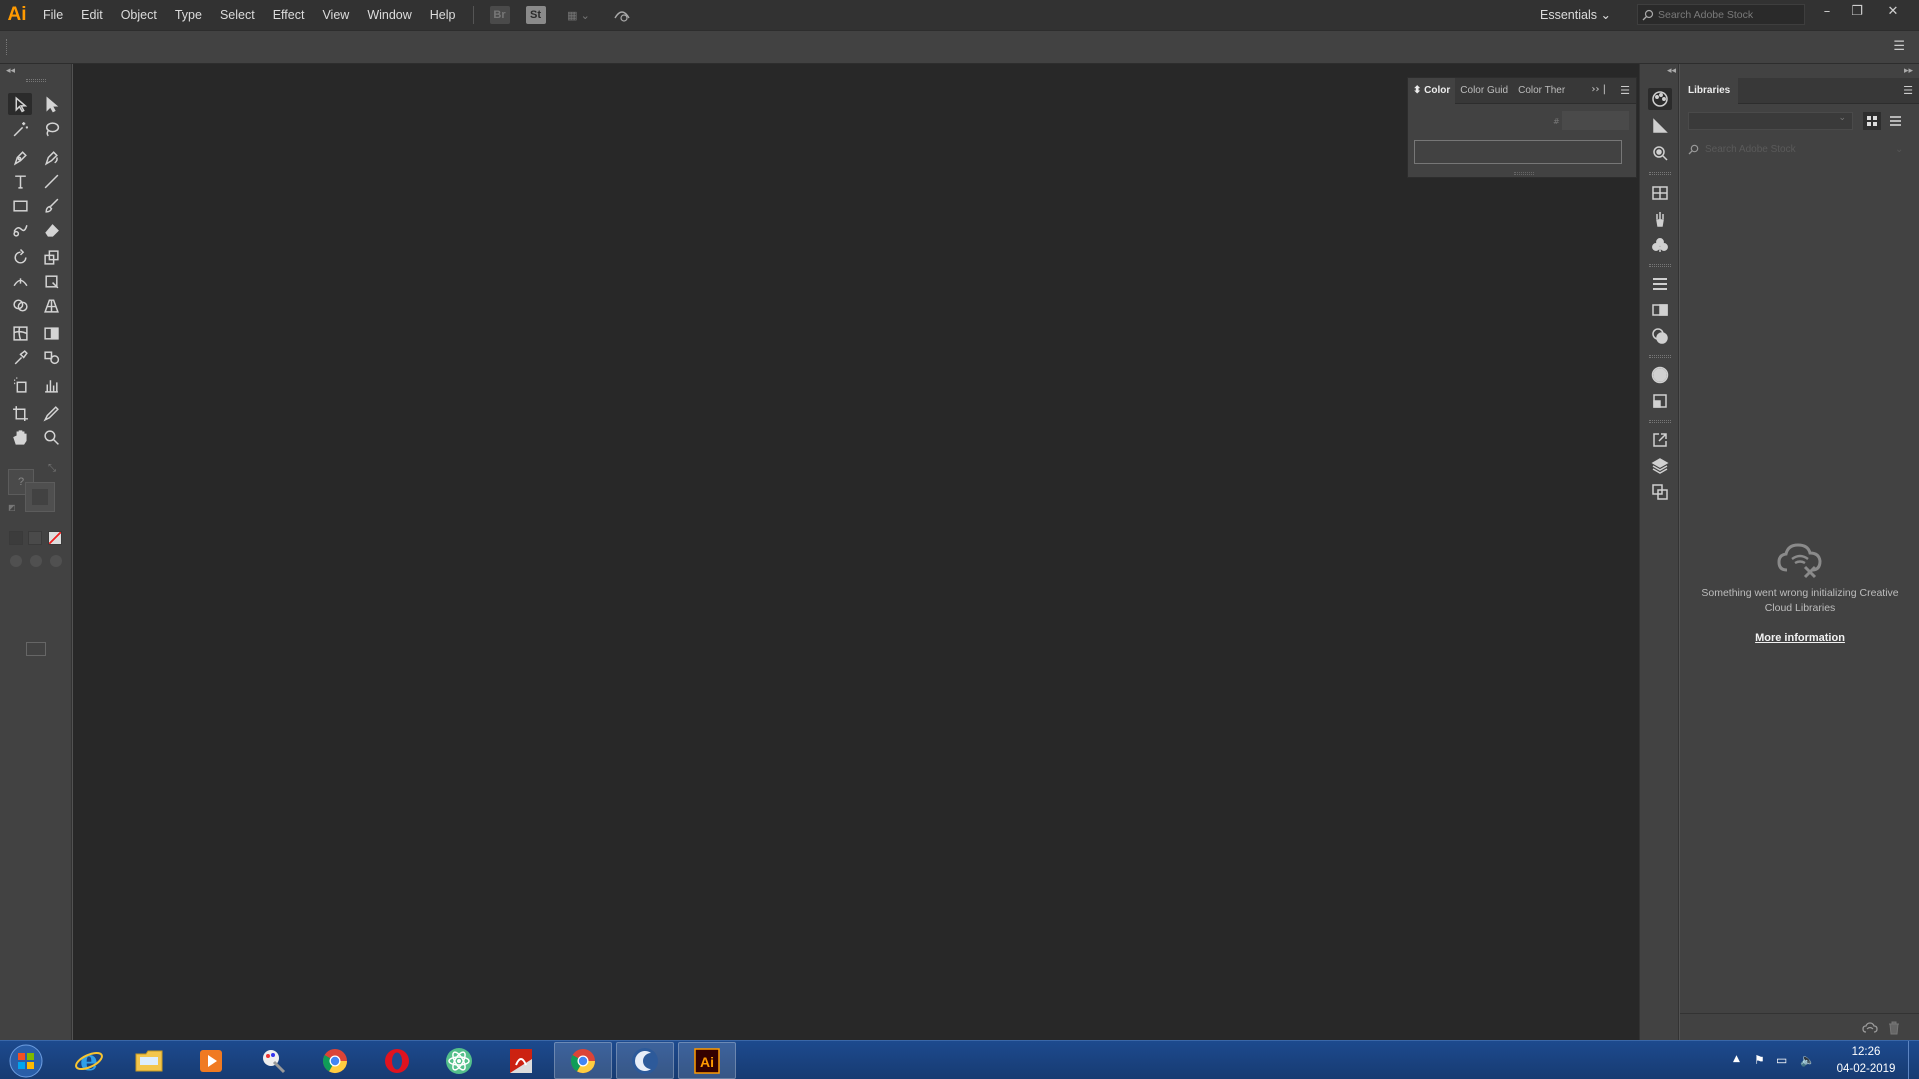 This screenshot has width=1919, height=1079. Describe the element at coordinates (1807, 1060) in the screenshot. I see `volume-icon: 🔈` at that location.